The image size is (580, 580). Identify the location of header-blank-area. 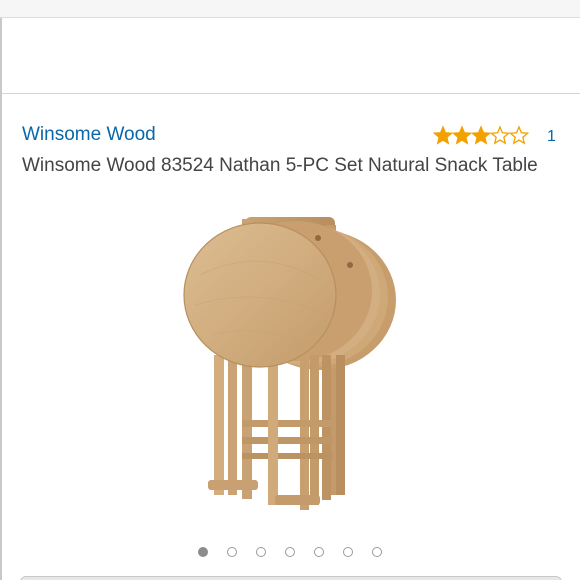
(290, 56).